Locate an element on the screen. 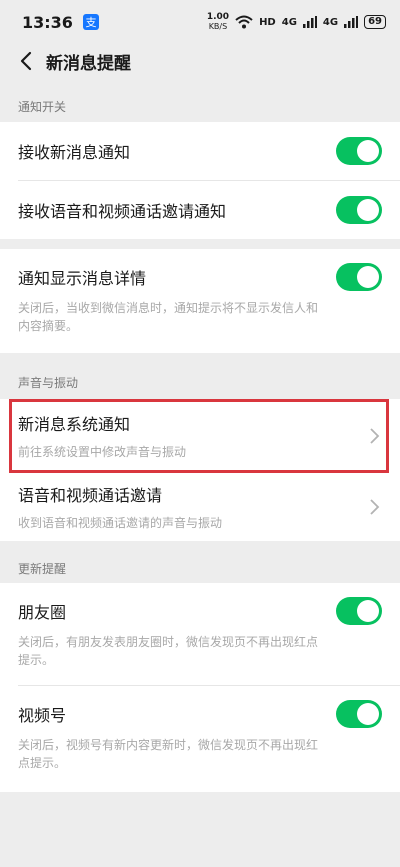 The image size is (400, 867). group-show-detail: 通知显示消息详情 关闭后，当收到微信消息时，通知提示将不显示发信人和内容摘要。 is located at coordinates (200, 301).